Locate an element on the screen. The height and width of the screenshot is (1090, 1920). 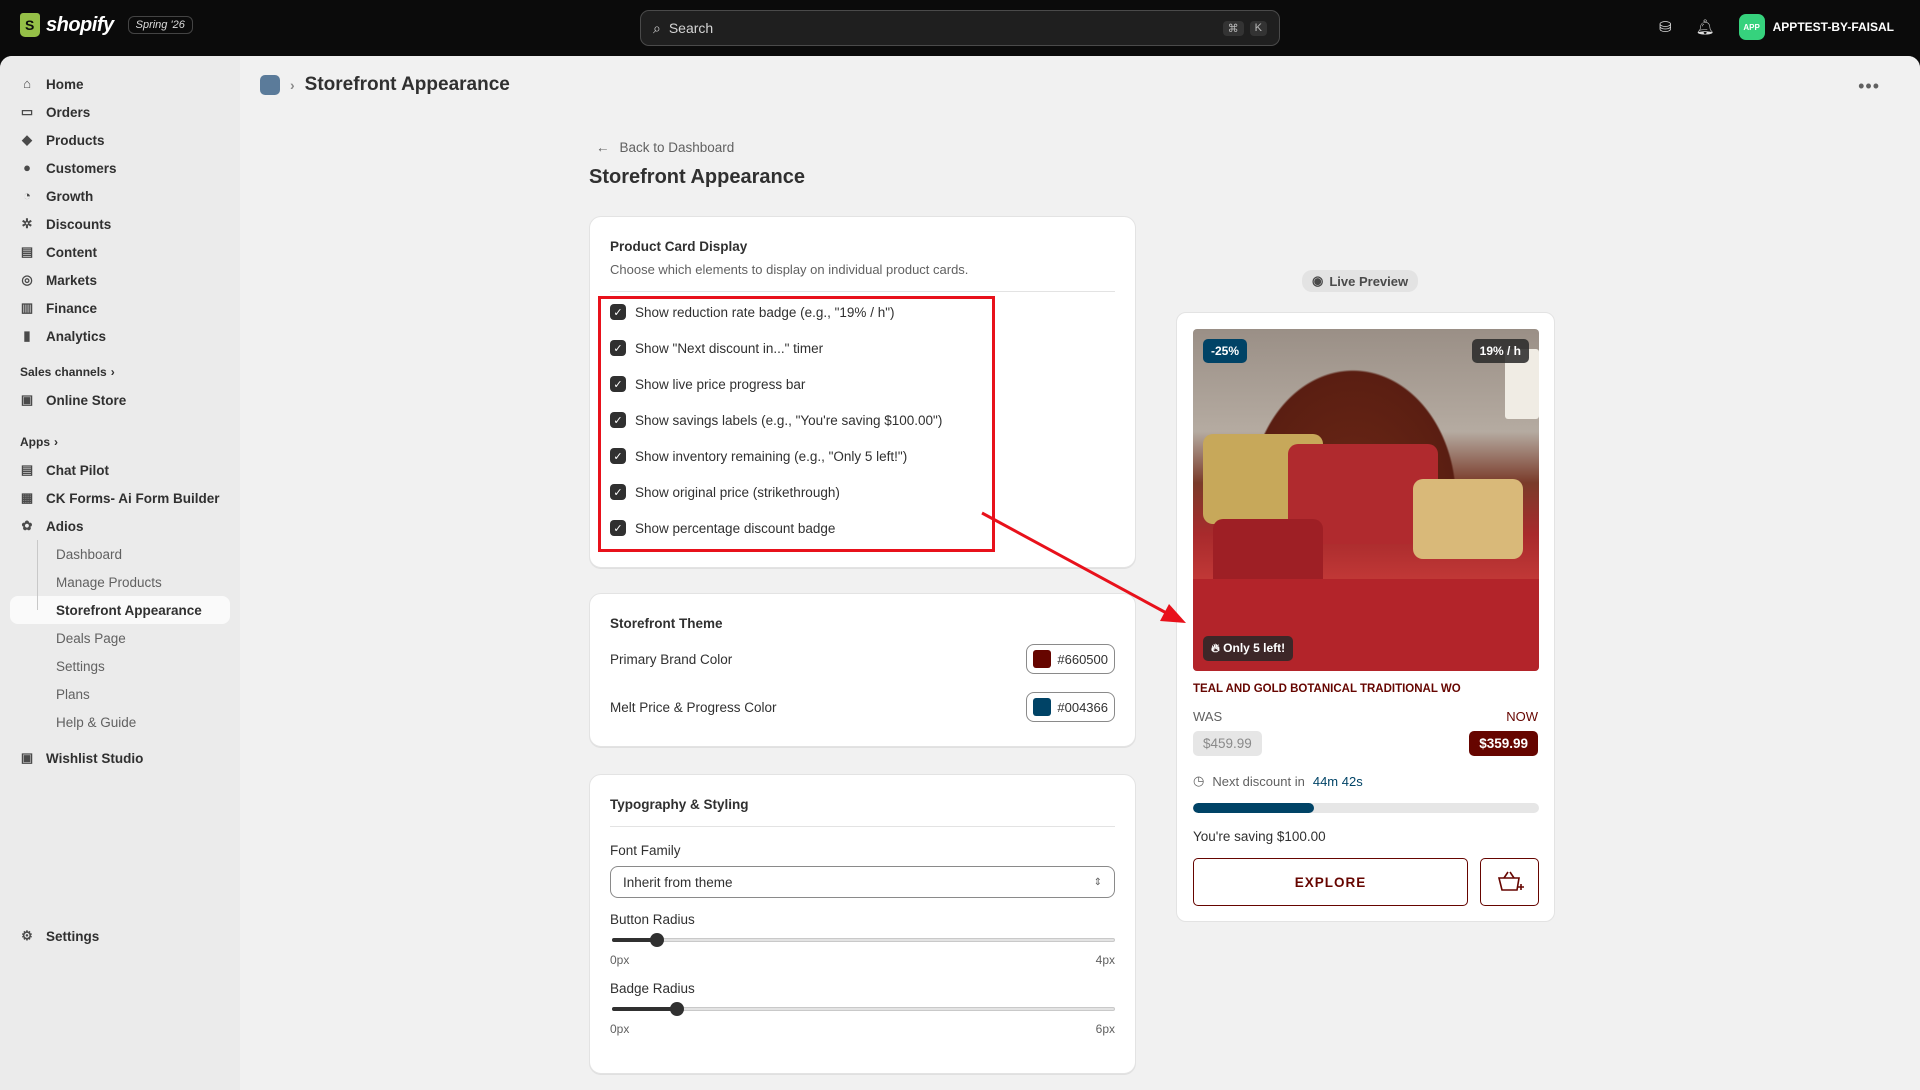
chevron-right-icon: › is located at coordinates (112, 372).